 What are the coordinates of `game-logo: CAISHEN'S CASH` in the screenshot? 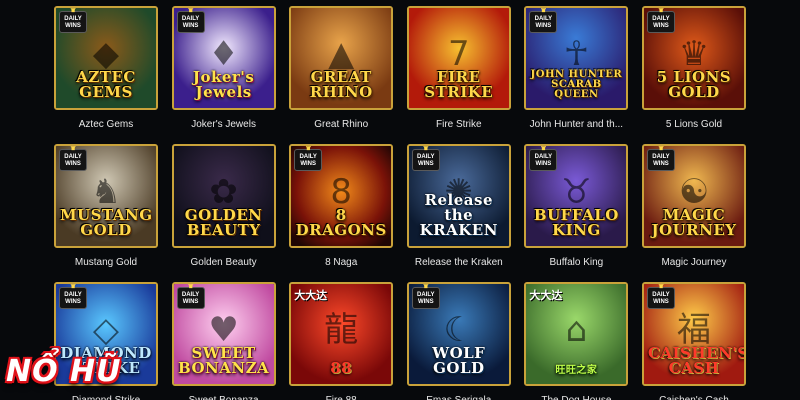 It's located at (696, 360).